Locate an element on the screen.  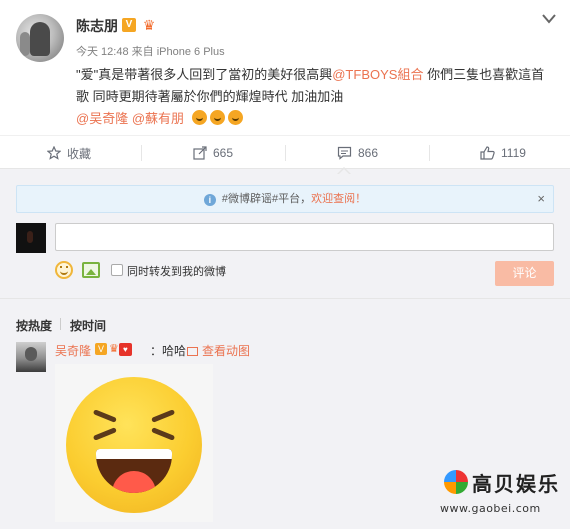
forward-checkbox is located at coordinates (117, 270).